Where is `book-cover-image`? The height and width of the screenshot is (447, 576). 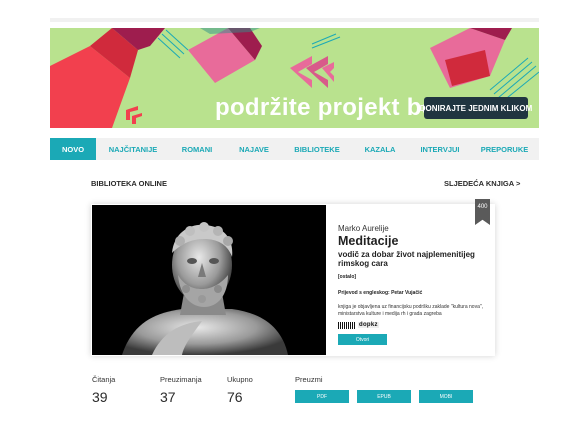
book-cover-image is located at coordinates (209, 280).